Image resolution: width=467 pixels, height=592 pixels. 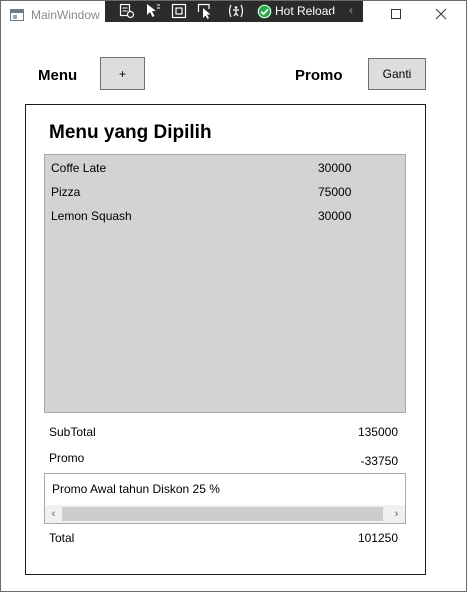 What do you see at coordinates (58, 75) in the screenshot?
I see `menu-heading: Menu` at bounding box center [58, 75].